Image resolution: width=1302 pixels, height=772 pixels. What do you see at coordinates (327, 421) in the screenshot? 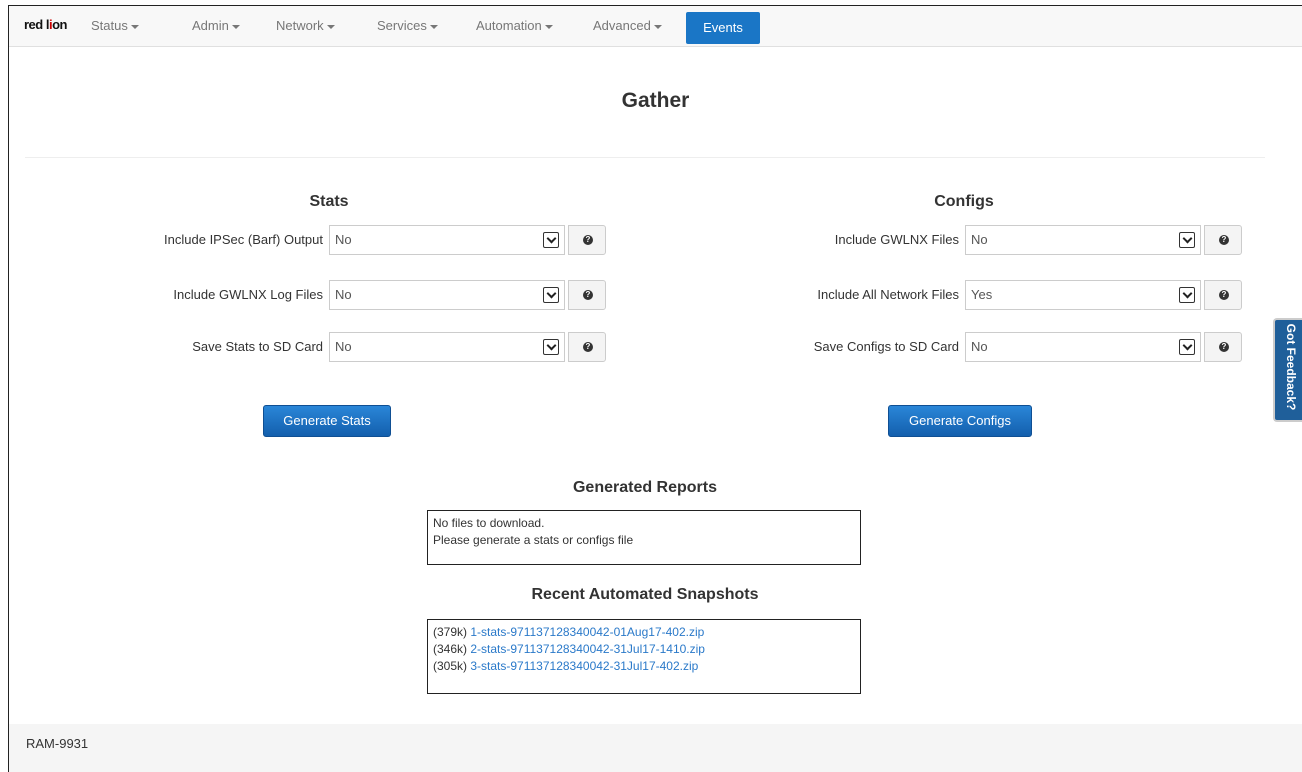
I see `generate-stats-button: Generate Stats` at bounding box center [327, 421].